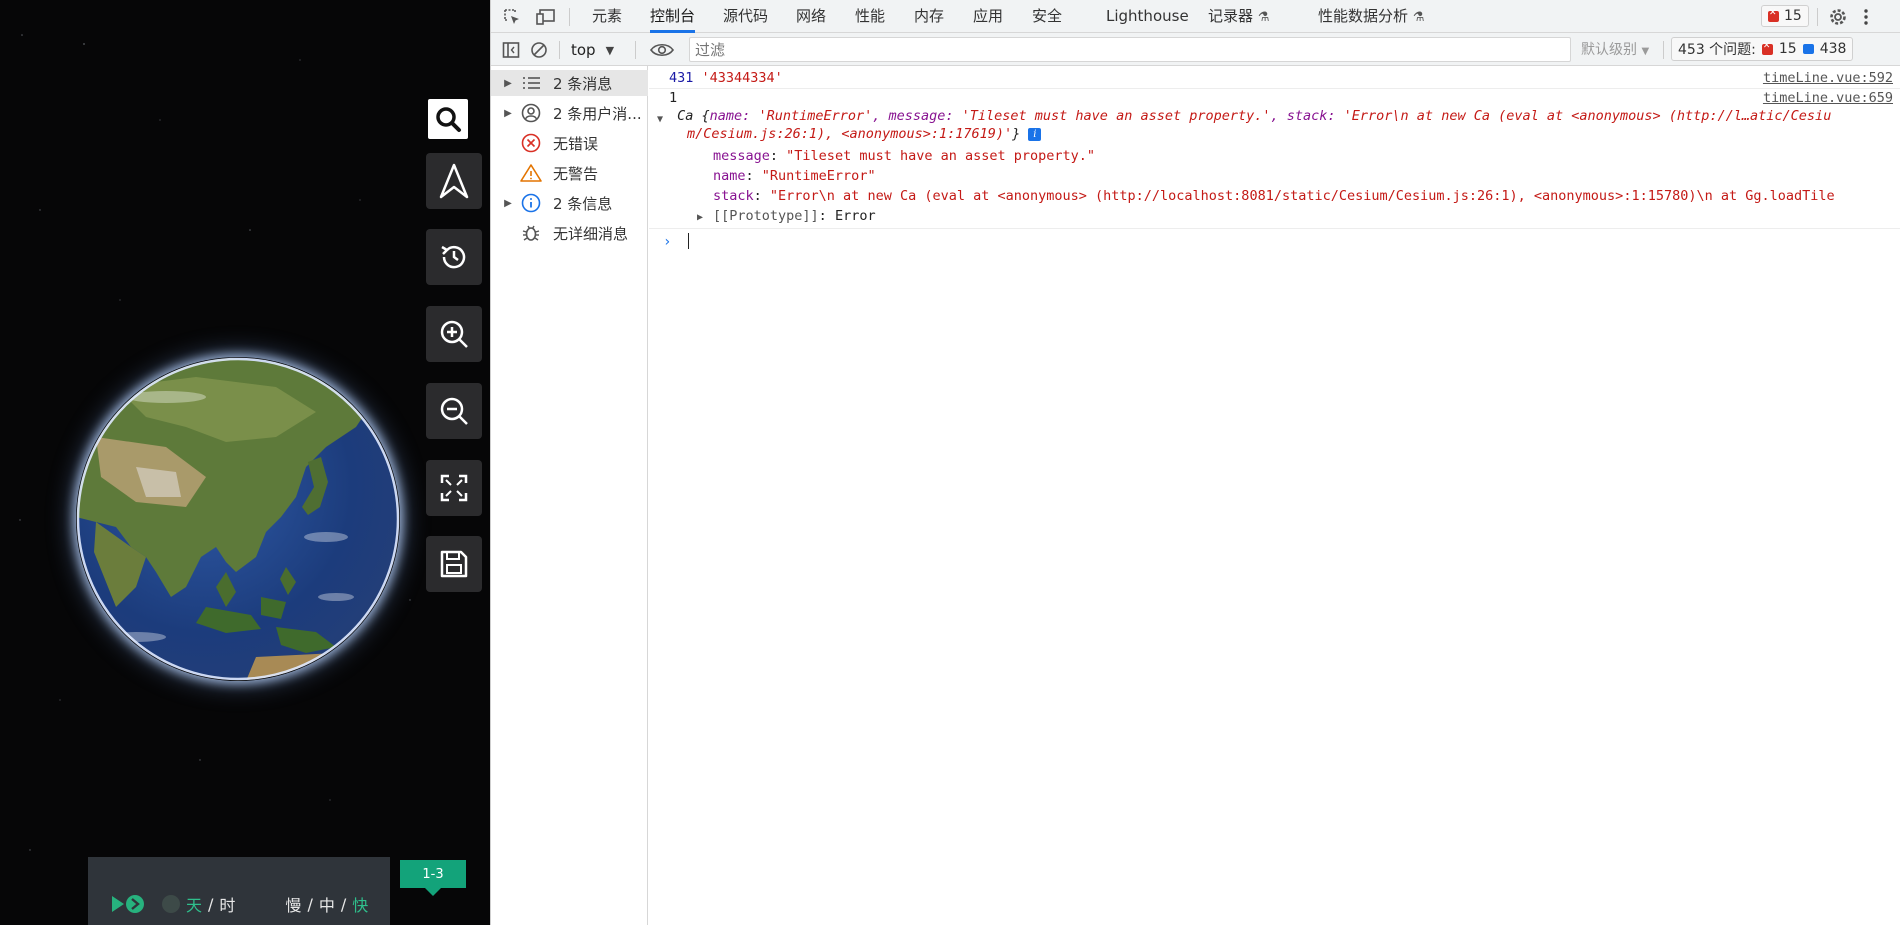 The image size is (1900, 925). What do you see at coordinates (454, 564) in the screenshot?
I see `save-button` at bounding box center [454, 564].